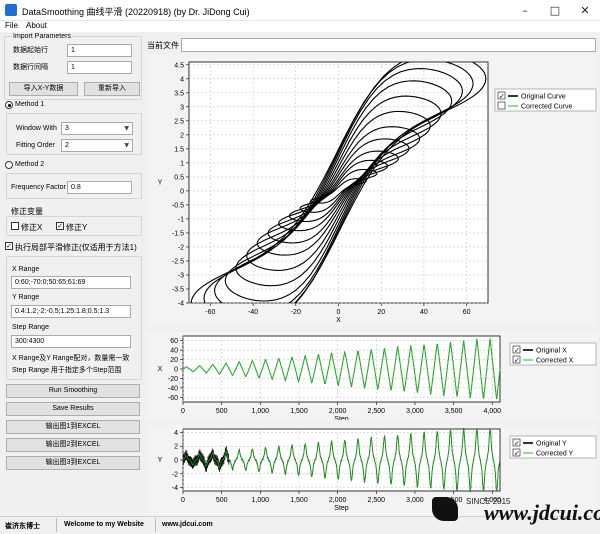 Image resolution: width=600 pixels, height=534 pixels. Describe the element at coordinates (296, 312) in the screenshot. I see `x-tick-label: -20` at that location.